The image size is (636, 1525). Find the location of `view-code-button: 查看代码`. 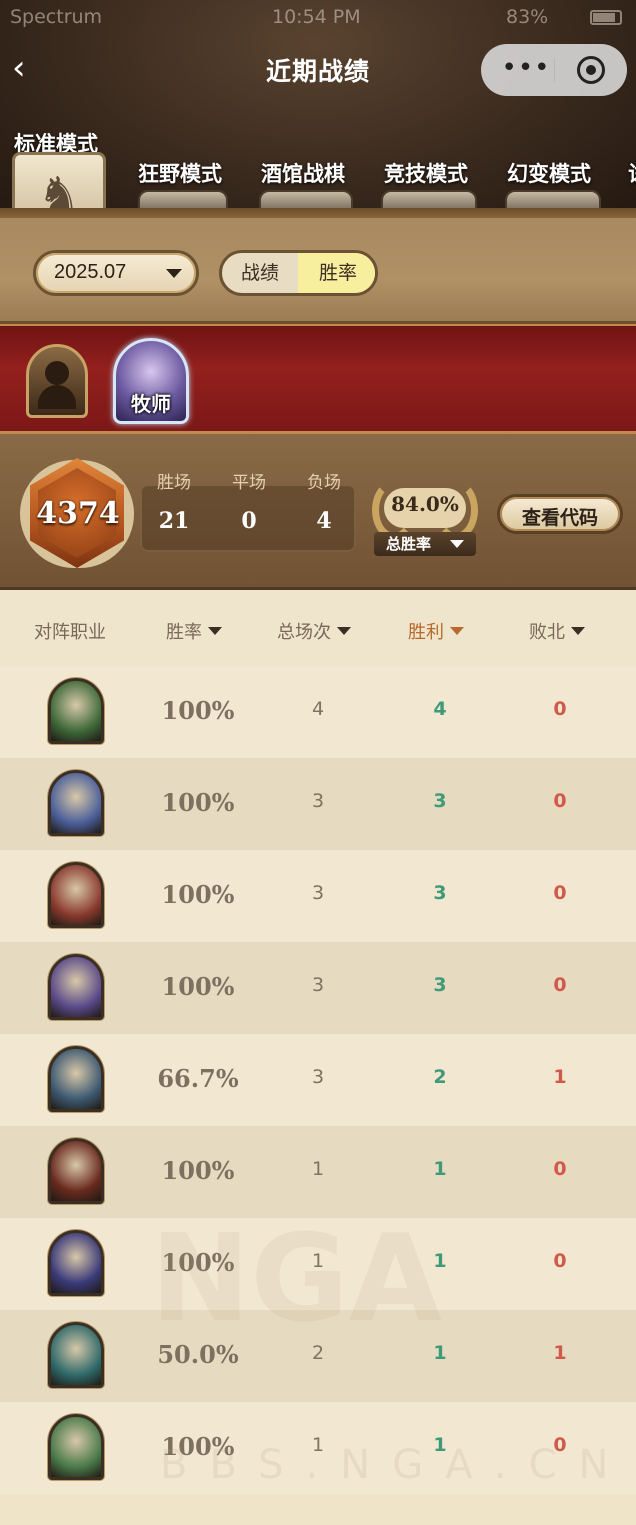

view-code-button: 查看代码 is located at coordinates (560, 514).